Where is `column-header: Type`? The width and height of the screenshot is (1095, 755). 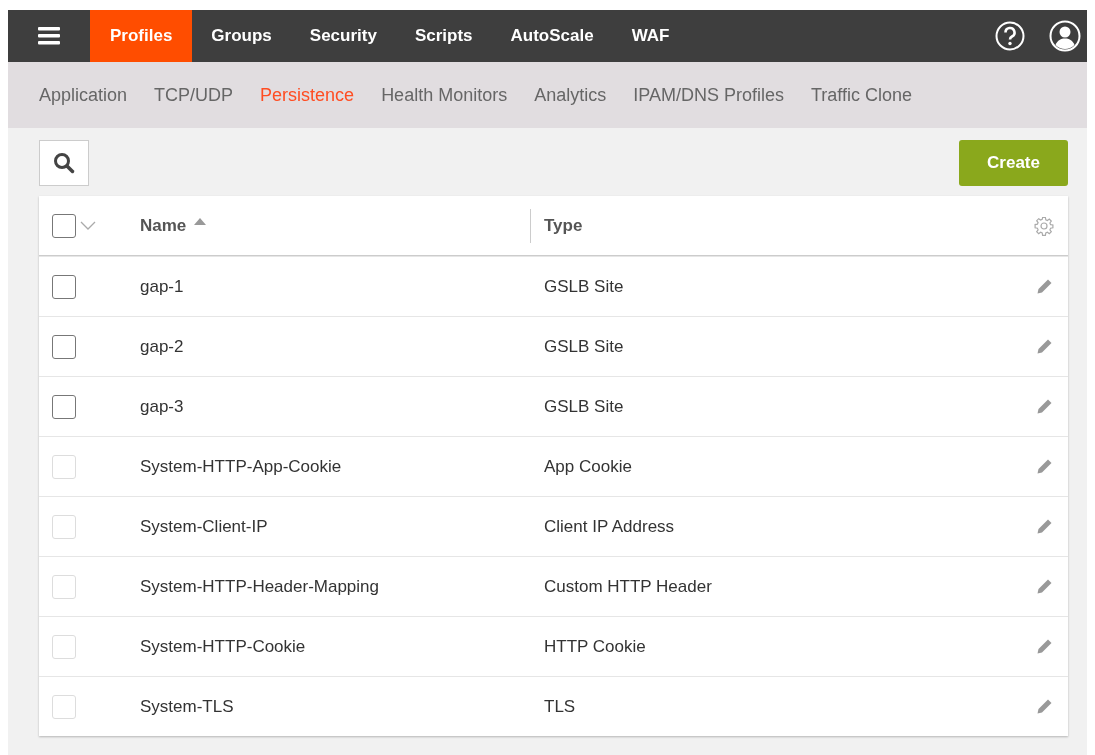
column-header: Type is located at coordinates (563, 225).